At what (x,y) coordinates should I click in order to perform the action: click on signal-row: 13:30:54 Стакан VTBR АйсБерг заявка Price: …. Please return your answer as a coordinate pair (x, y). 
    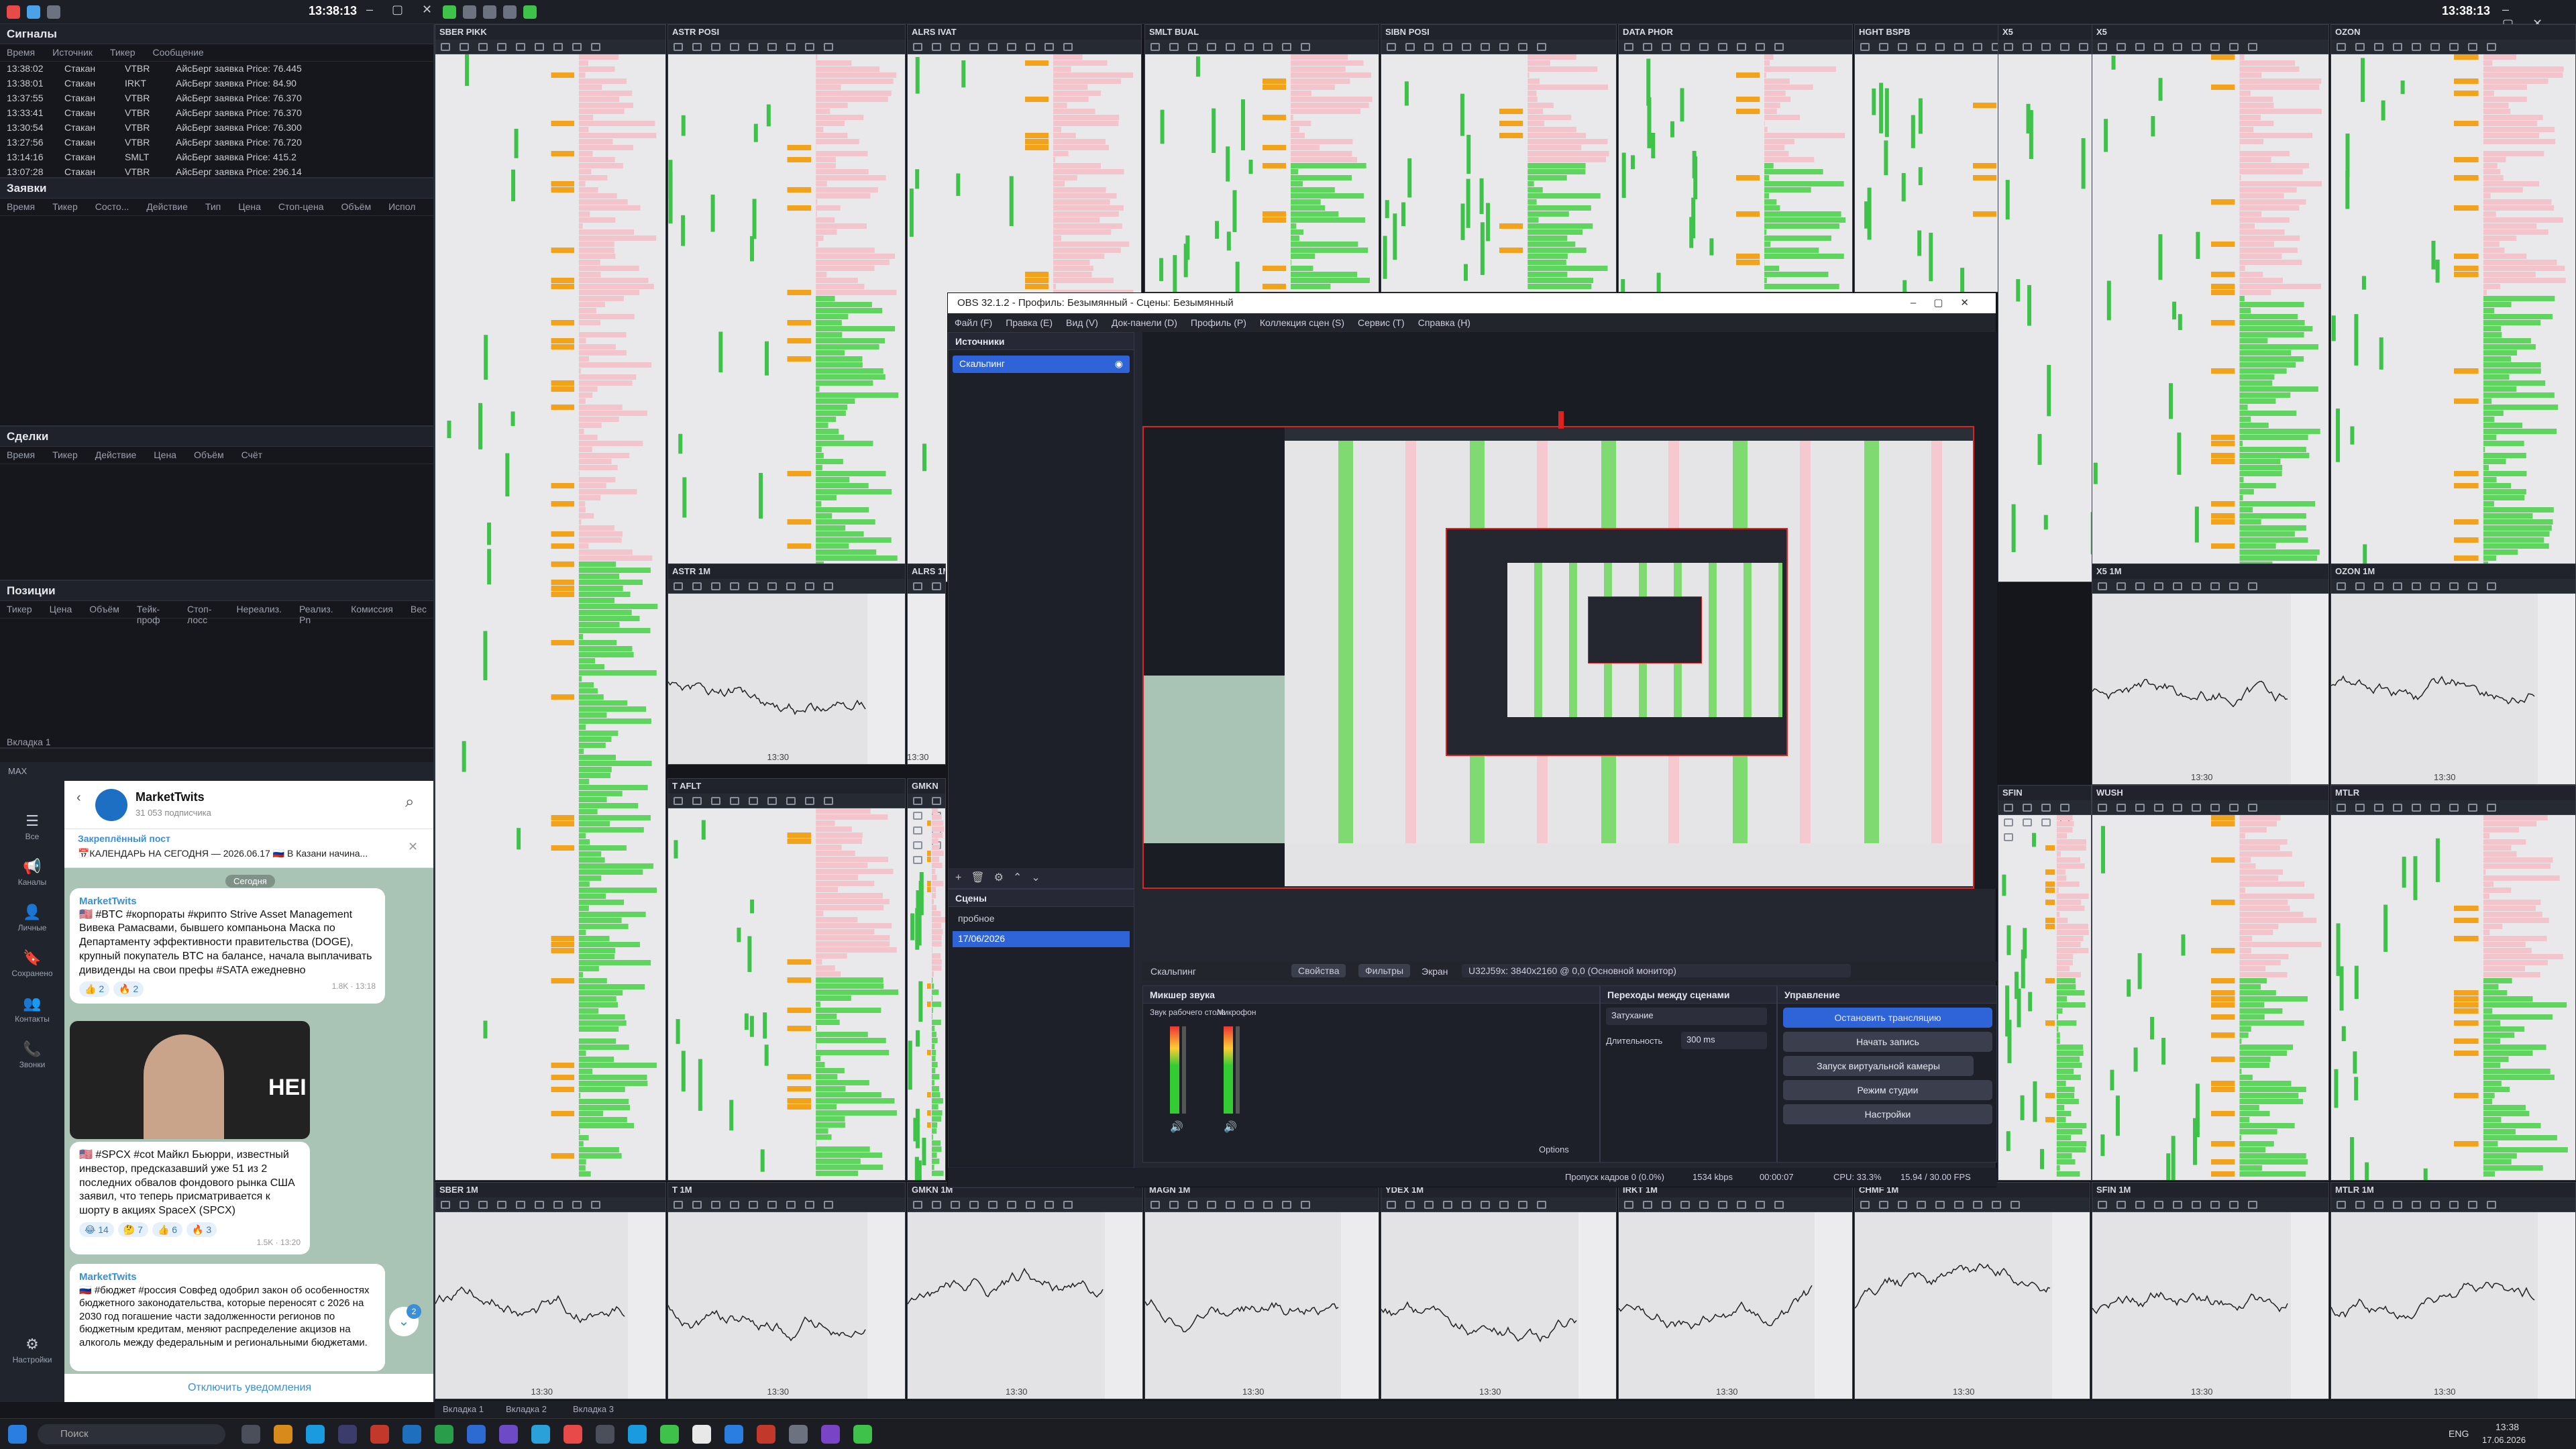
    Looking at the image, I should click on (216, 128).